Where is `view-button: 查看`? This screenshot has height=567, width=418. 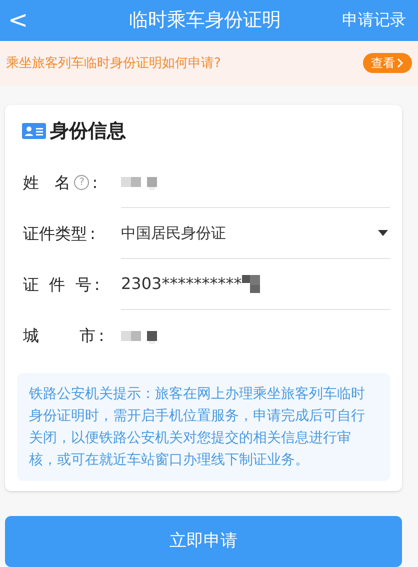 view-button: 查看 is located at coordinates (387, 63).